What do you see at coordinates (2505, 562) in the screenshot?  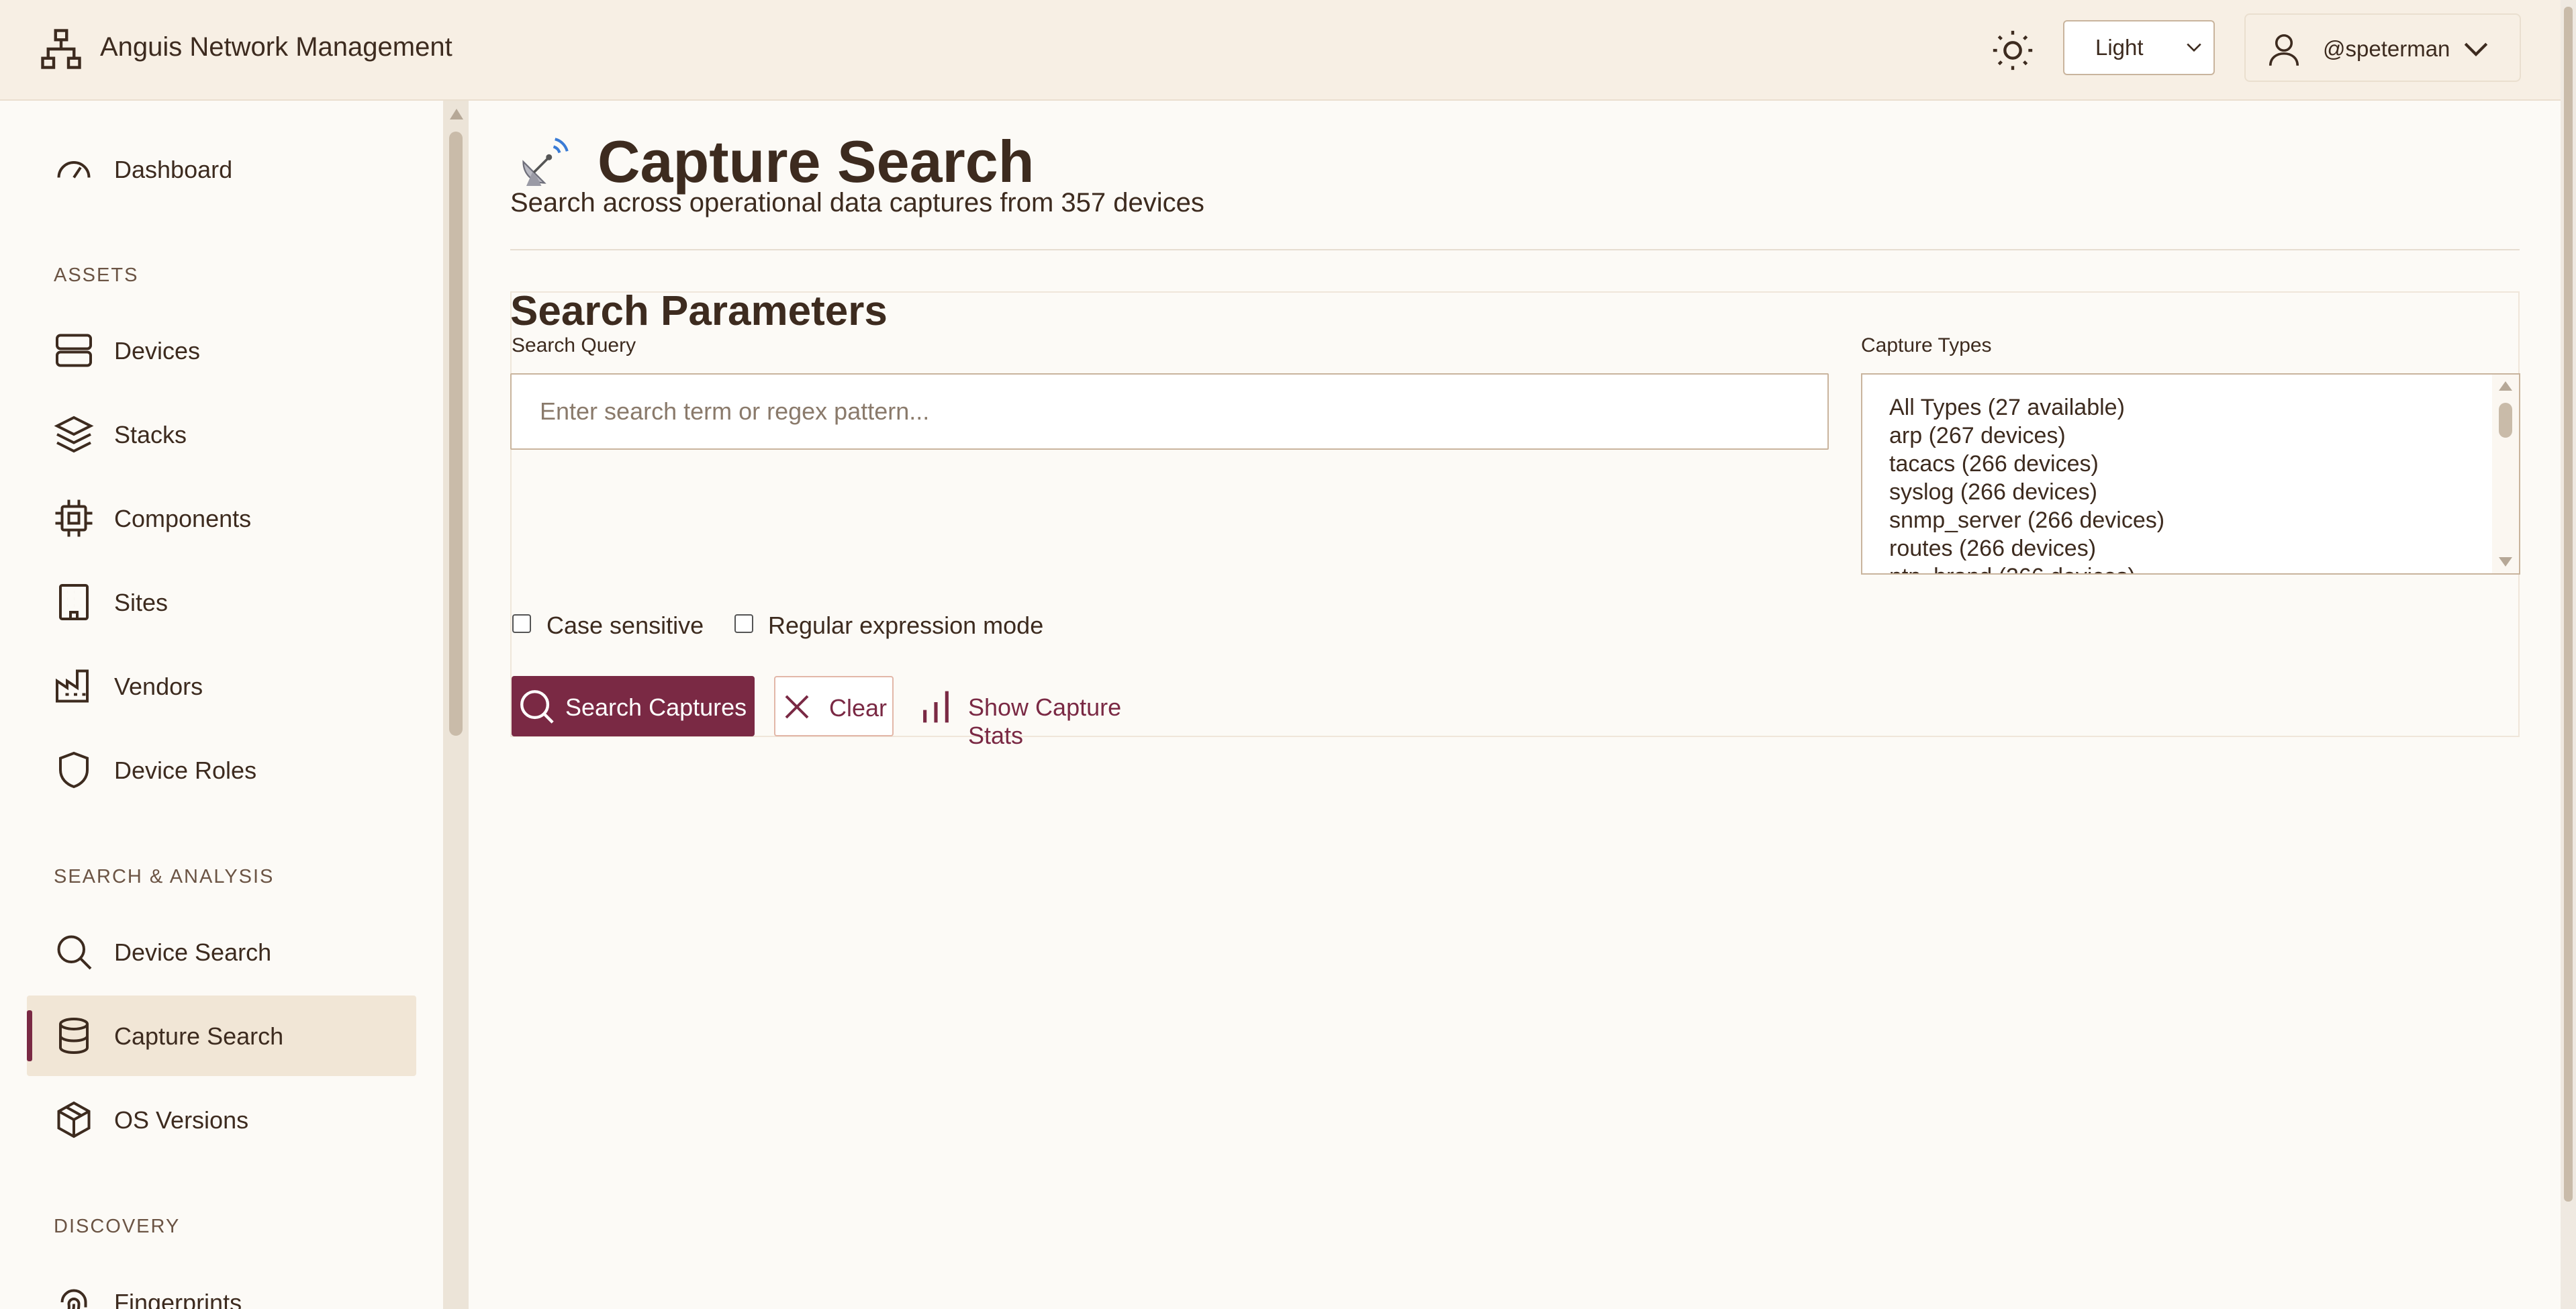 I see `scroll-down-arrow-icon` at bounding box center [2505, 562].